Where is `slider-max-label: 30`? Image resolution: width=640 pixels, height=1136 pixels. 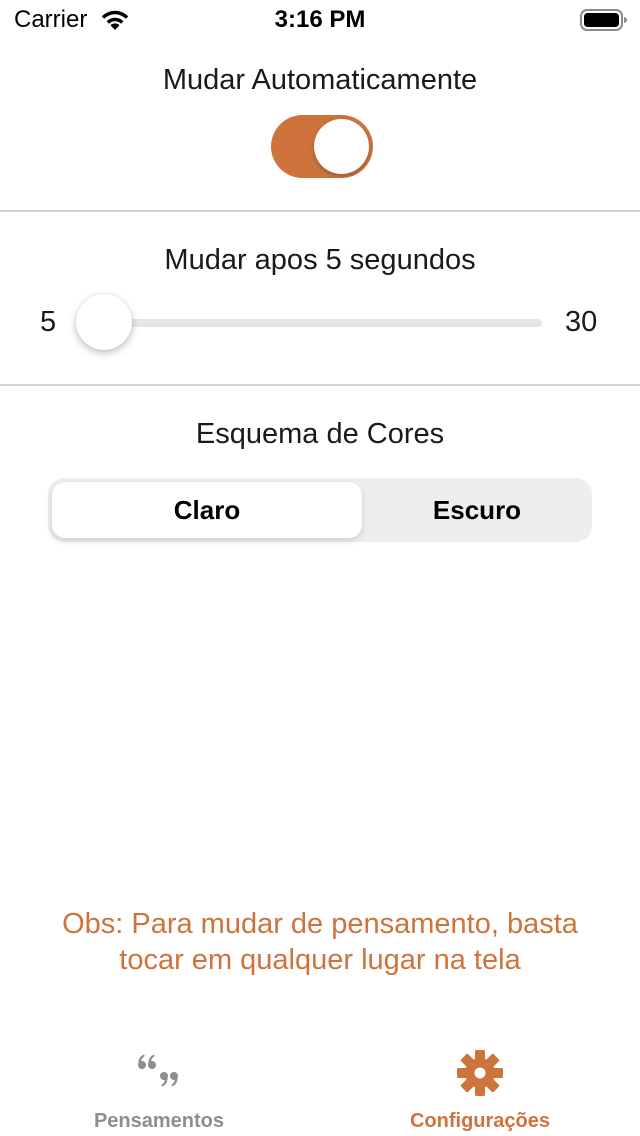 slider-max-label: 30 is located at coordinates (581, 322).